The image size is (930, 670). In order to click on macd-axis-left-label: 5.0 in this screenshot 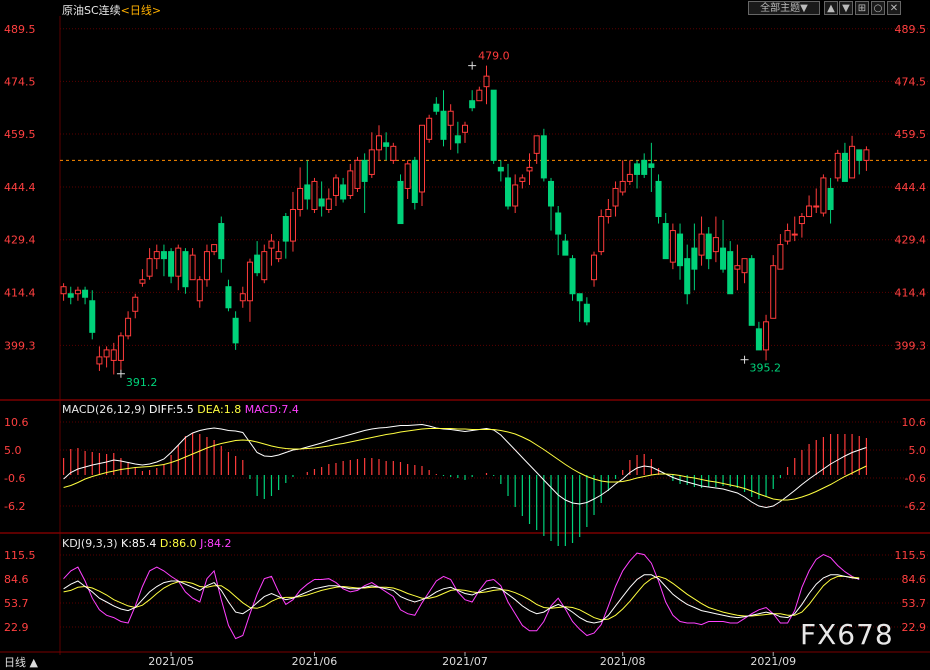, I will do `click(13, 450)`.